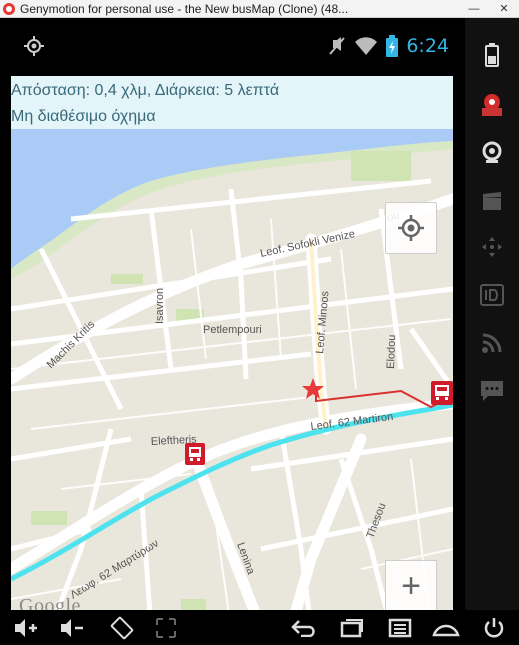 The width and height of the screenshot is (519, 645). I want to click on chat-icon, so click(492, 391).